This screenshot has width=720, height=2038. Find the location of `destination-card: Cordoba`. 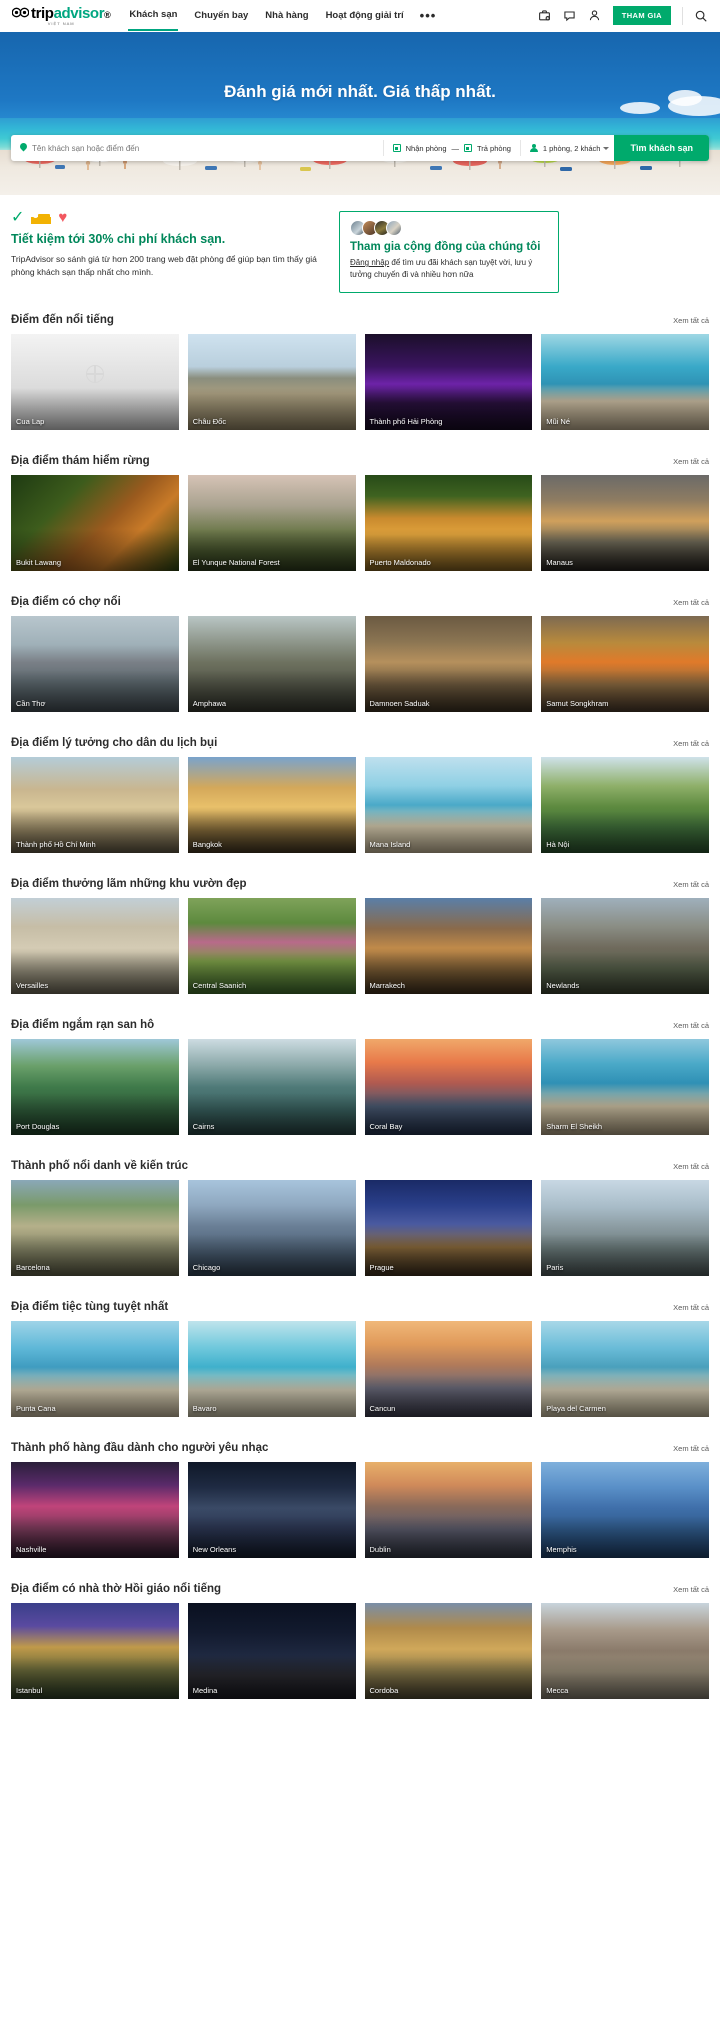

destination-card: Cordoba is located at coordinates (448, 1650).